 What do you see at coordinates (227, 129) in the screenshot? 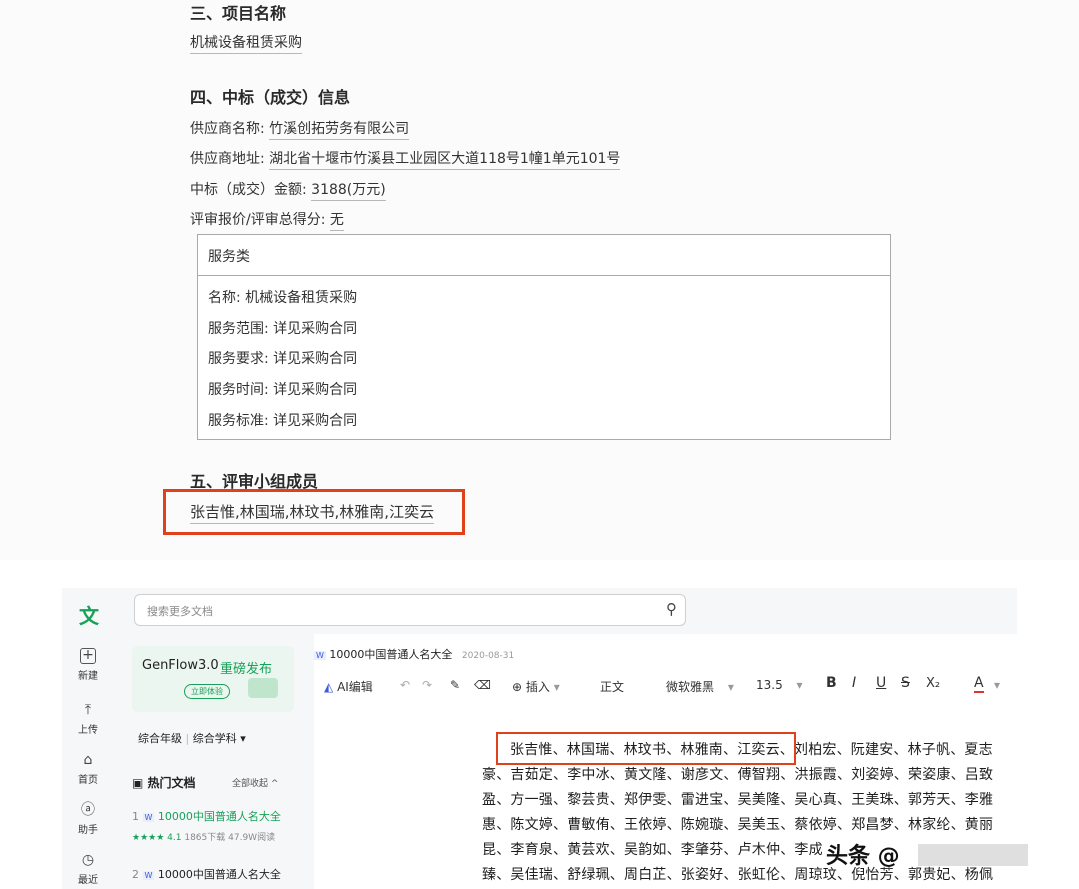
I see `supplier-name-label: 供应商名称:` at bounding box center [227, 129].